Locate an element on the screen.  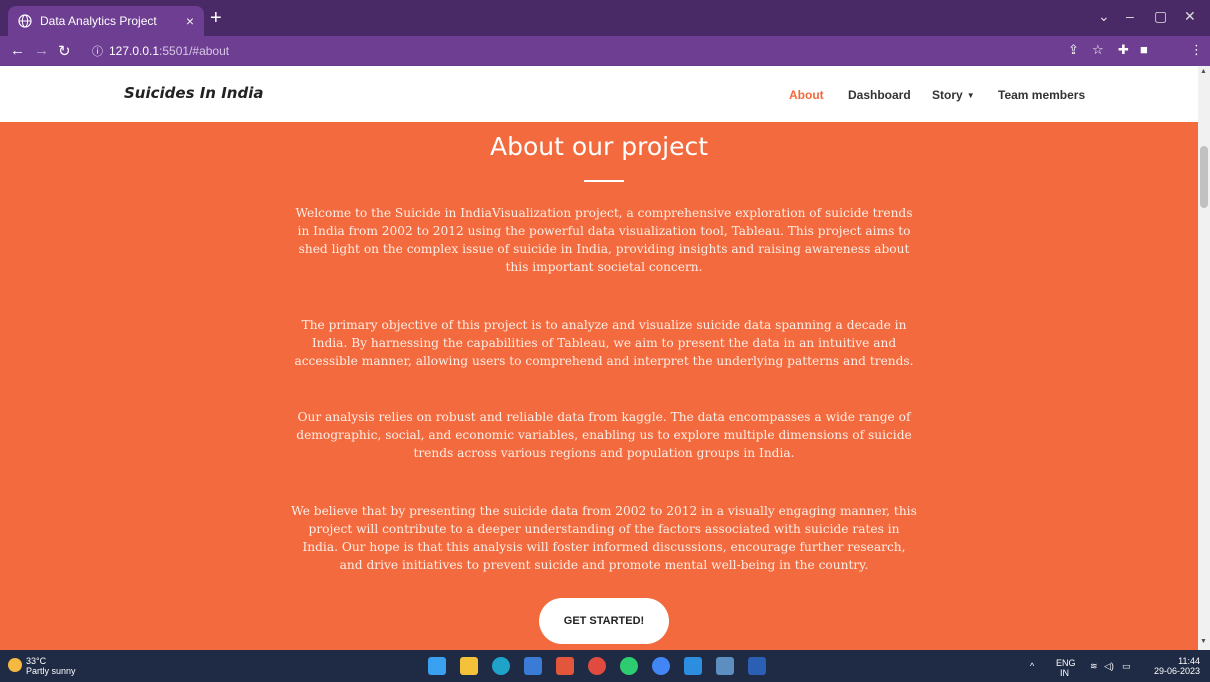
volume-icon: ◁) is located at coordinates (1109, 666).